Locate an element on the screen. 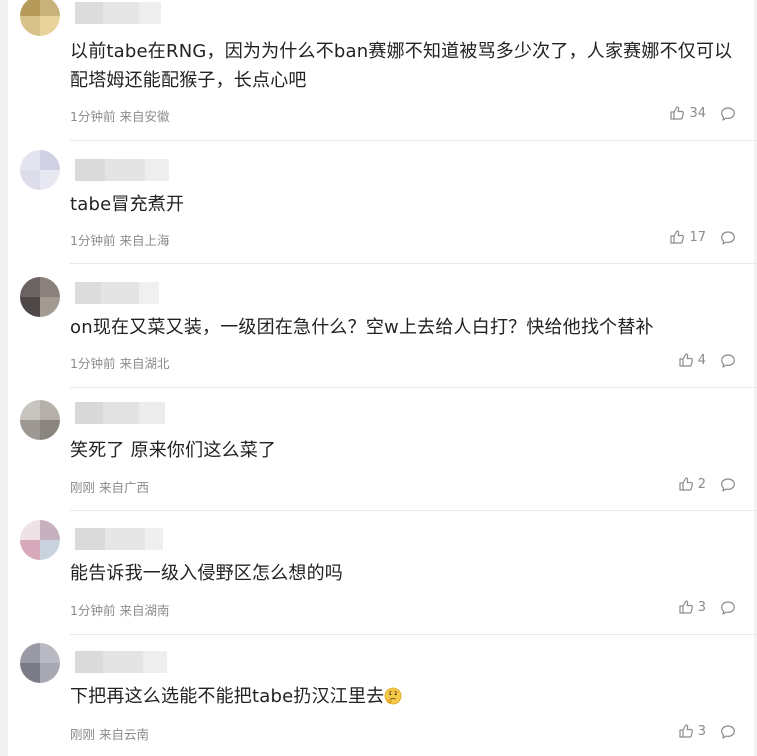 This screenshot has width=757, height=756. comment-text-body: 下把再这么选能不能把tabe扔汉江里去 is located at coordinates (227, 696).